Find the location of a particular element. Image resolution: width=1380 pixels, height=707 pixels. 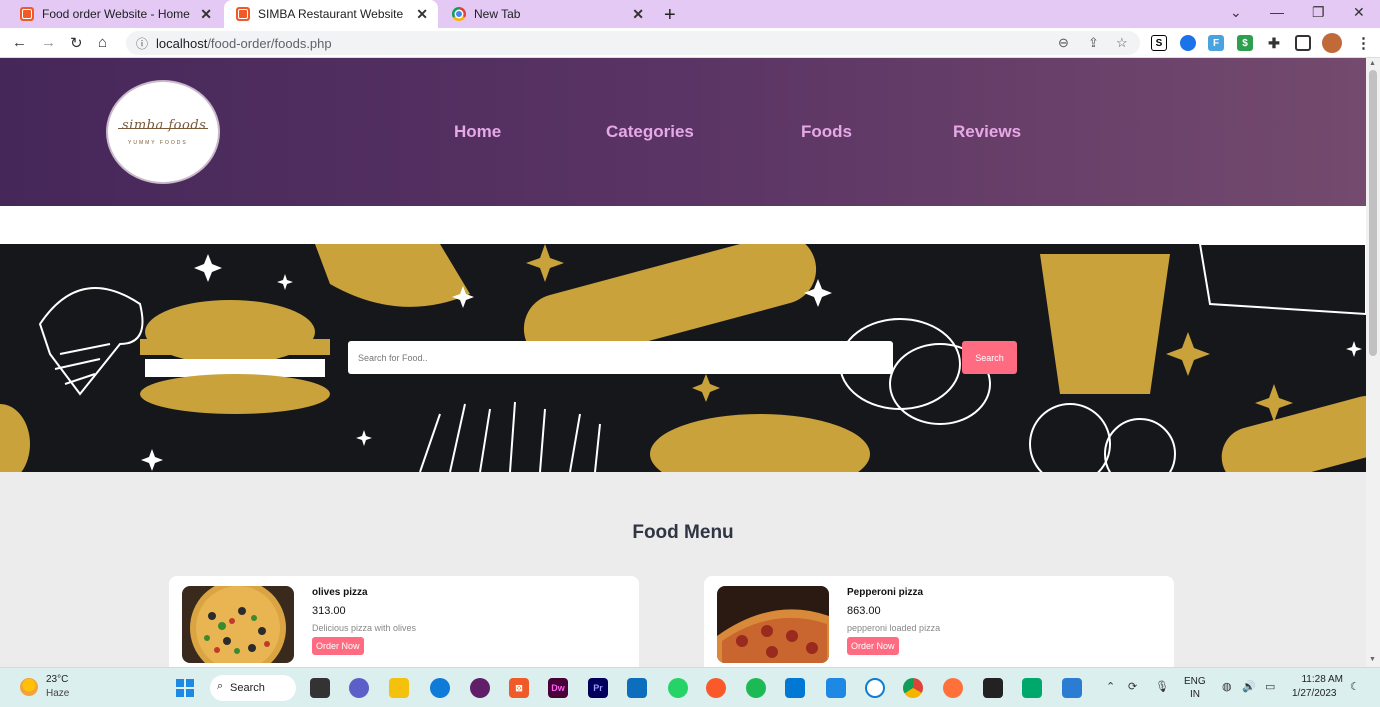

url-text: localhost/food-order/foods.php is located at coordinates (244, 43).